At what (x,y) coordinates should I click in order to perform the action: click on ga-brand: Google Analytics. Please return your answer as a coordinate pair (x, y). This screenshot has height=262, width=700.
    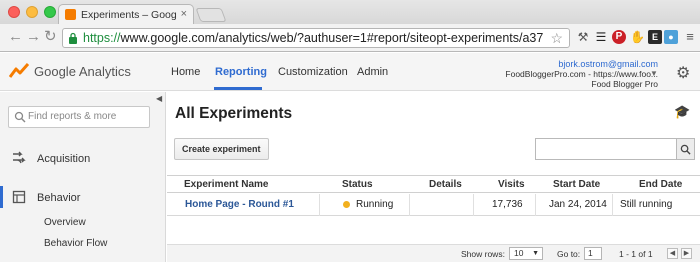
    Looking at the image, I should click on (82, 71).